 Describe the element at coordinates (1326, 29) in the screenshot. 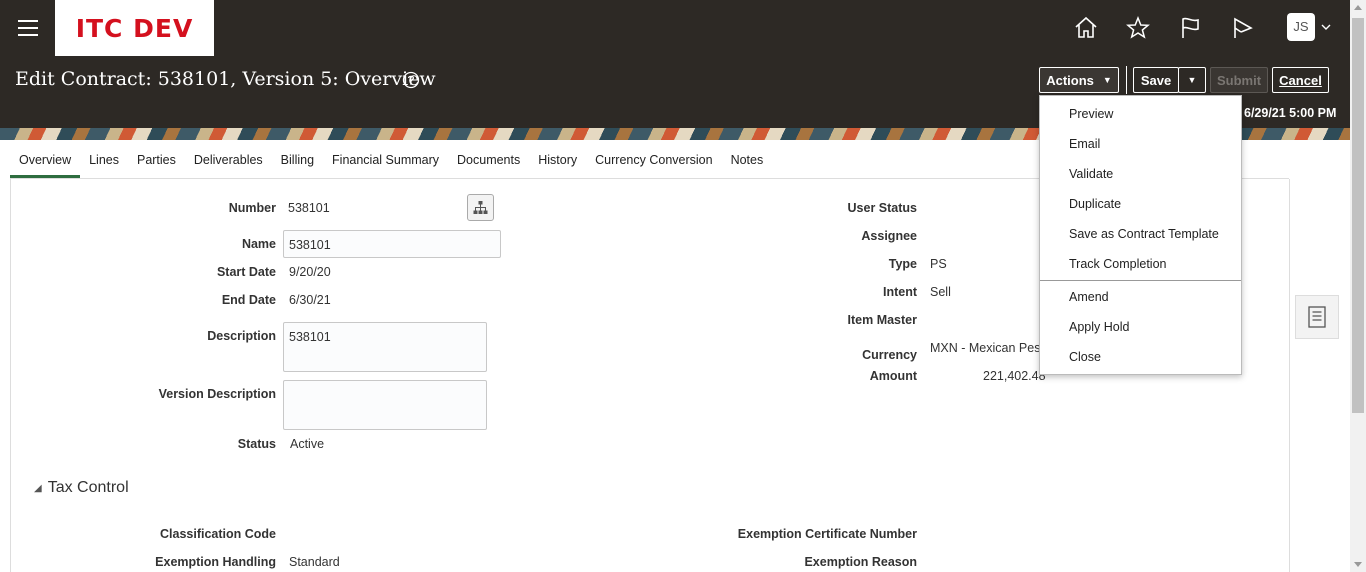

I see `chevron-down-icon` at that location.